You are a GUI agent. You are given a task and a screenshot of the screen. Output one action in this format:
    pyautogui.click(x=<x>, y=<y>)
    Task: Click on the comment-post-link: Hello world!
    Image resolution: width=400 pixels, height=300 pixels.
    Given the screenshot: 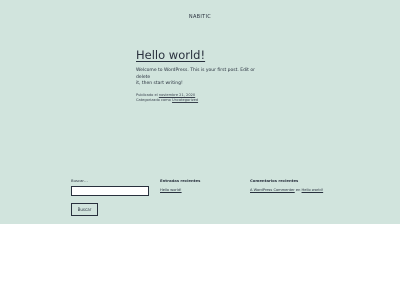 What is the action you would take?
    pyautogui.click(x=313, y=190)
    